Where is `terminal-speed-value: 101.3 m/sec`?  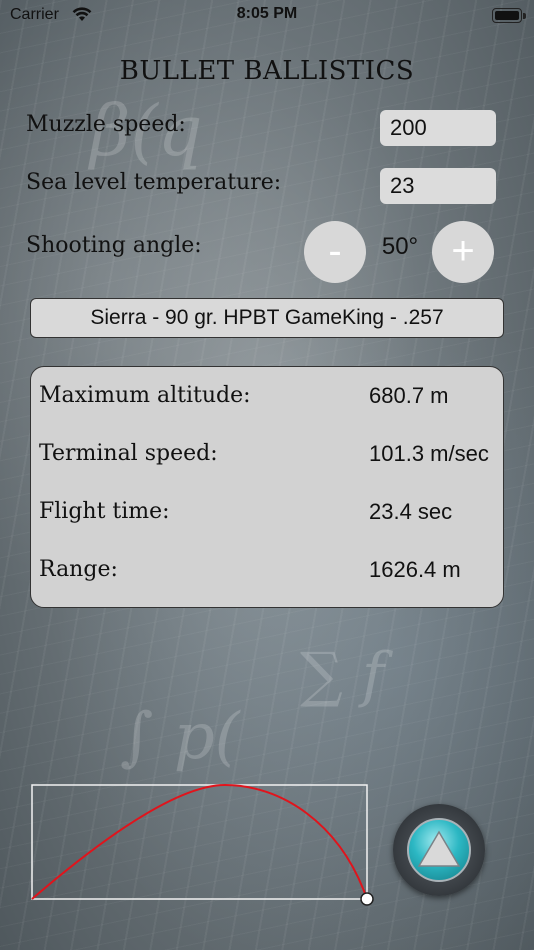
terminal-speed-value: 101.3 m/sec is located at coordinates (429, 453).